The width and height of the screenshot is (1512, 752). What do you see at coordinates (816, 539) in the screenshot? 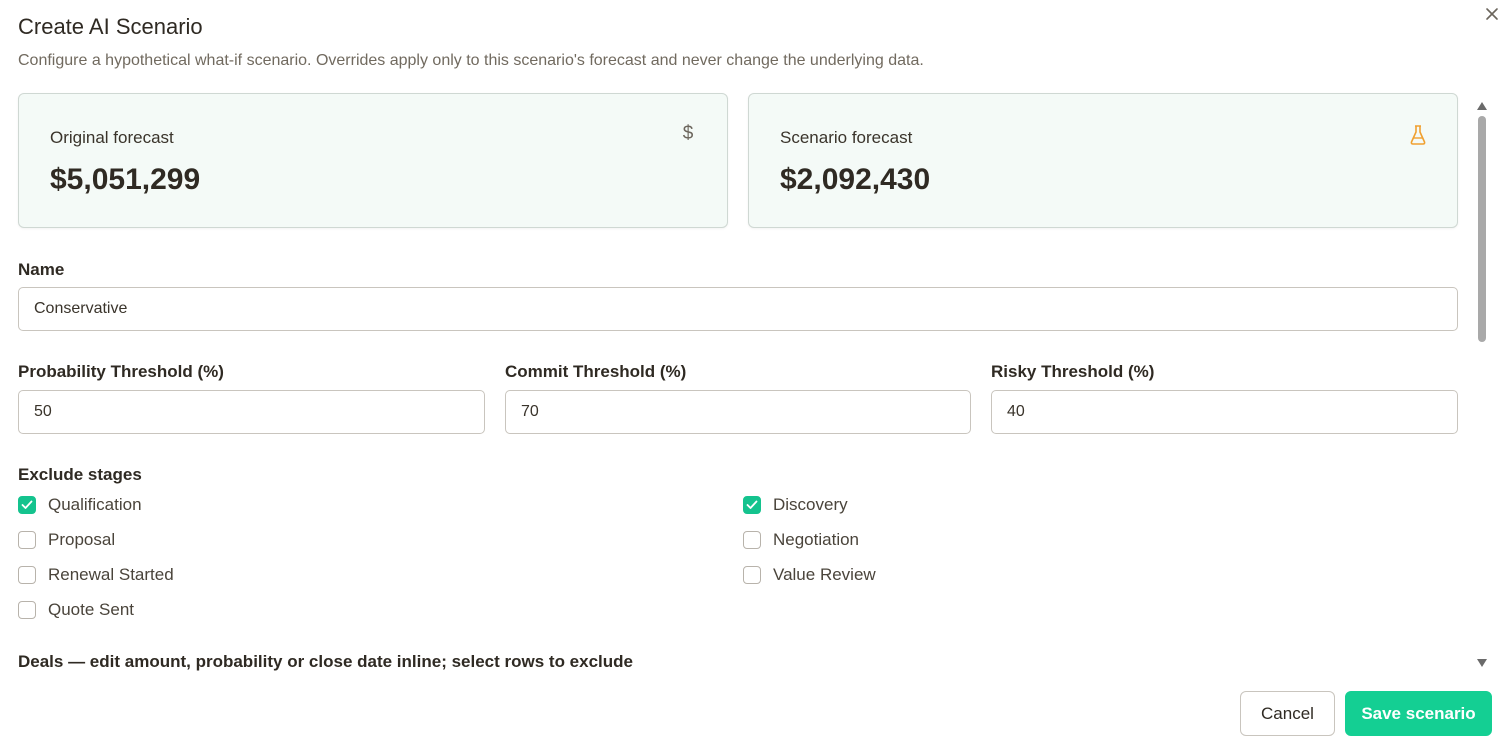
I see `stage-label: Negotiation` at bounding box center [816, 539].